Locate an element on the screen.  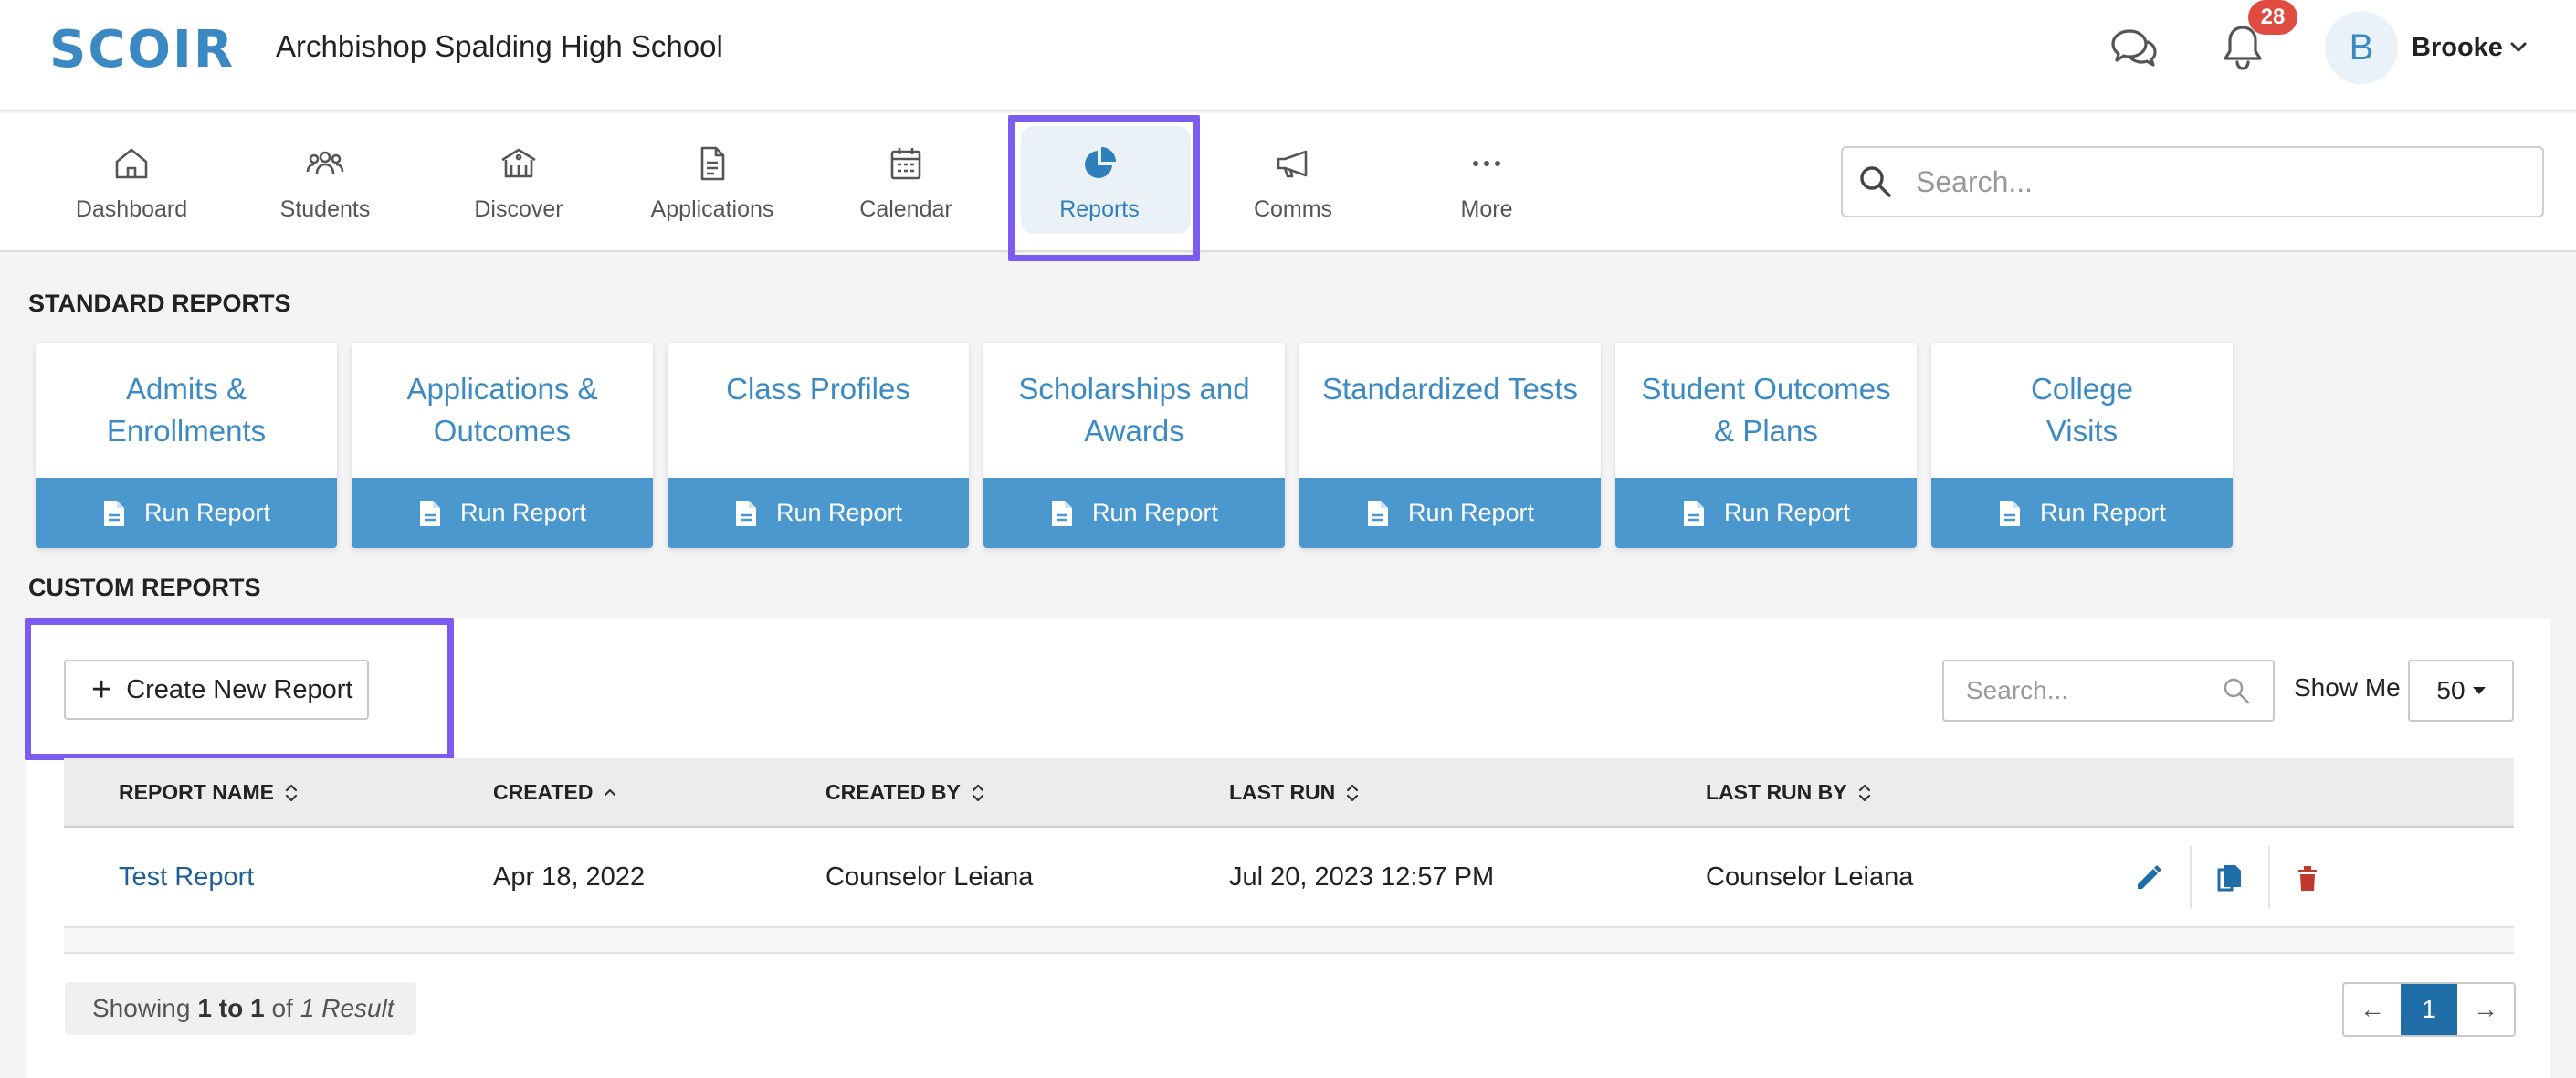
column-last-run: LAST RUN is located at coordinates (1295, 792).